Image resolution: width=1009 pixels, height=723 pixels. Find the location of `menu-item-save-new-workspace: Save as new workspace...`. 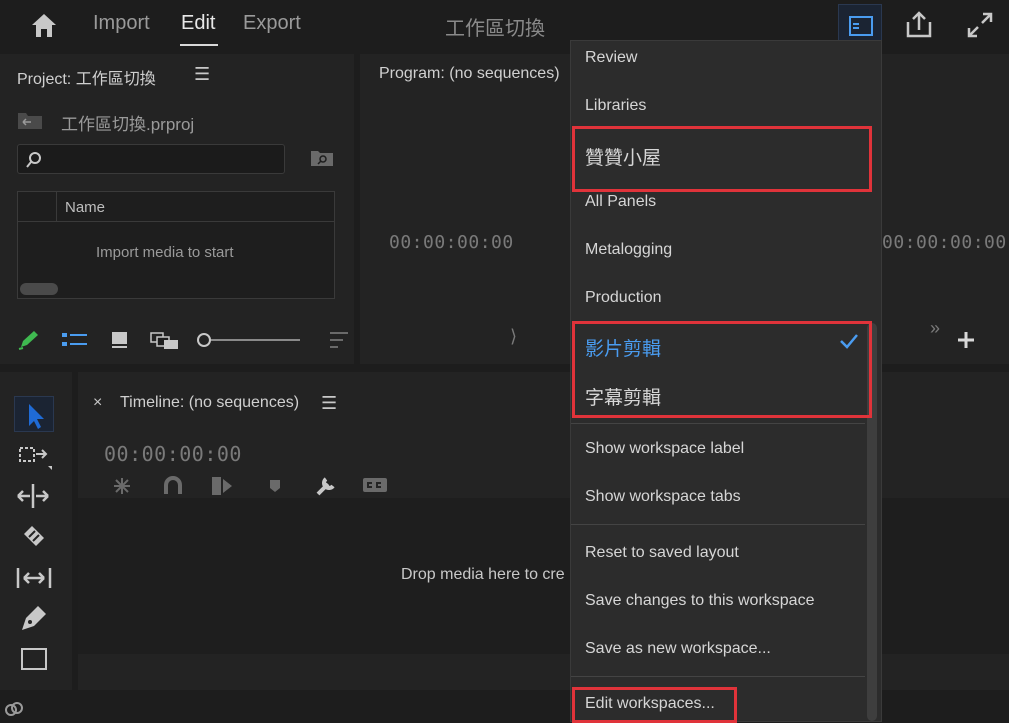

menu-item-save-new-workspace: Save as new workspace... is located at coordinates (678, 649).